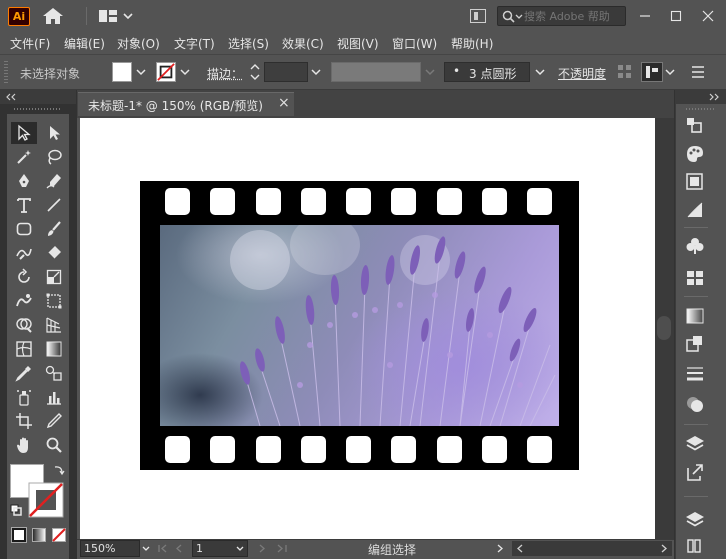 Image resolution: width=726 pixels, height=559 pixels. I want to click on recolor-icon, so click(625, 72).